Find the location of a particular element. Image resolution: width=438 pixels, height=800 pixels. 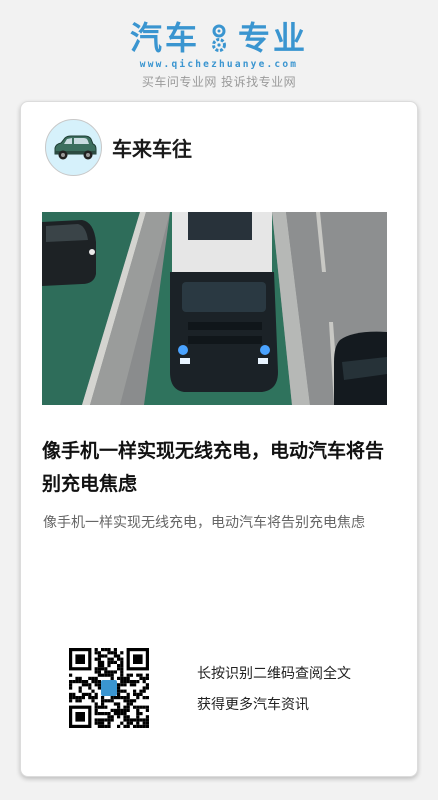

site-url: www.qichezhuanye.com is located at coordinates (219, 64).